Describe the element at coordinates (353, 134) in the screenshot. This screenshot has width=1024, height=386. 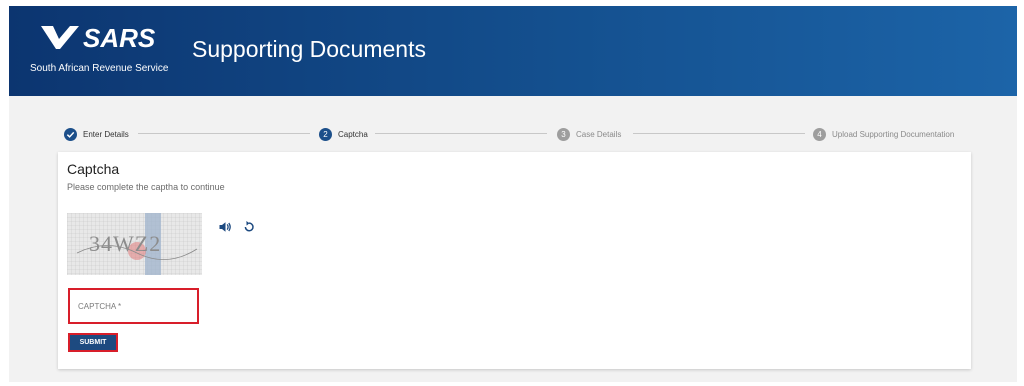
I see `step-label: Captcha` at that location.